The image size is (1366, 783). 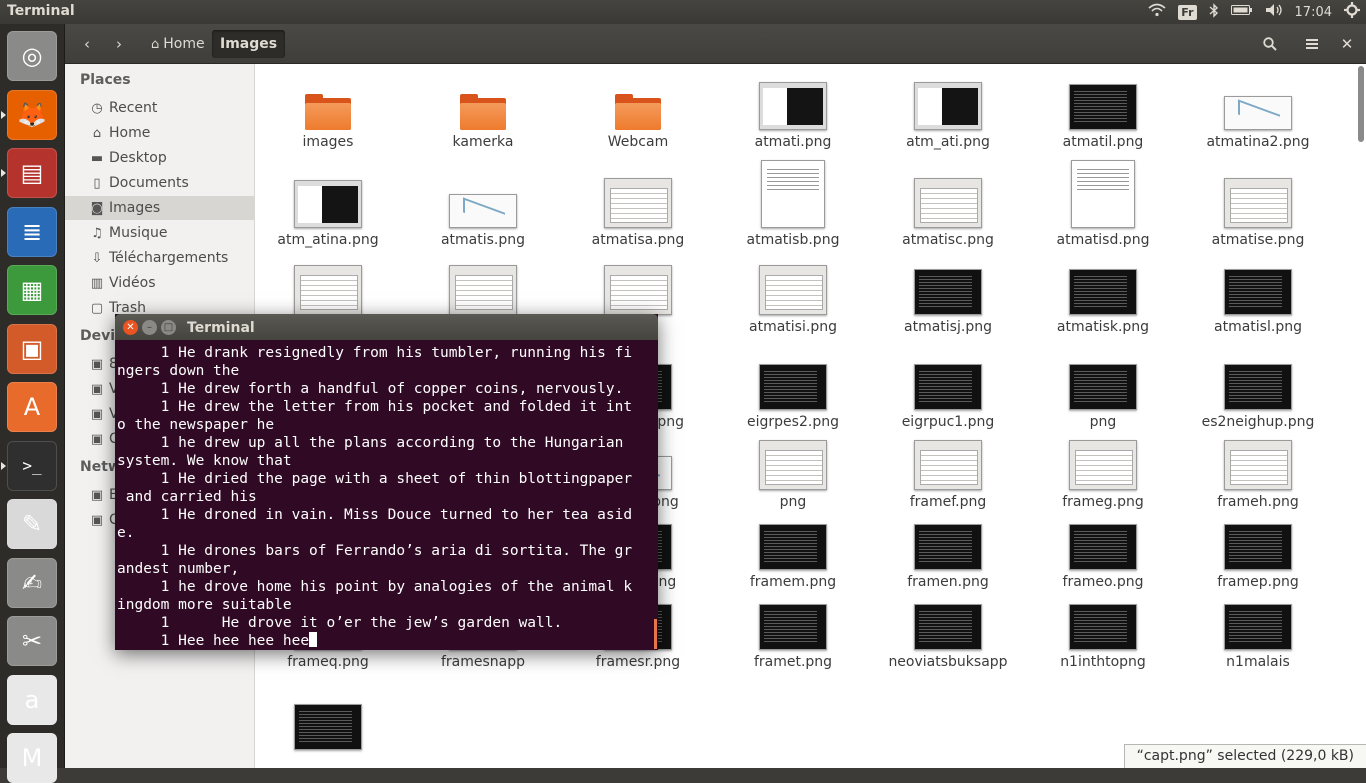 I want to click on volume-icon, so click(x=1274, y=12).